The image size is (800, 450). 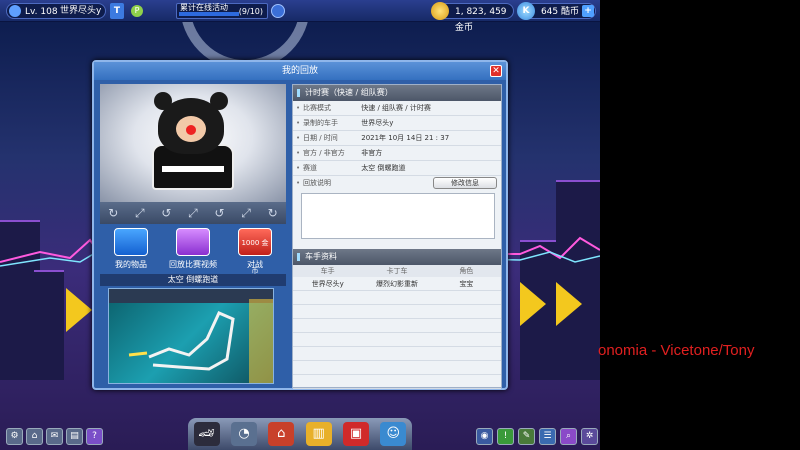 What do you see at coordinates (15, 11) in the screenshot?
I see `level-icon` at bounding box center [15, 11].